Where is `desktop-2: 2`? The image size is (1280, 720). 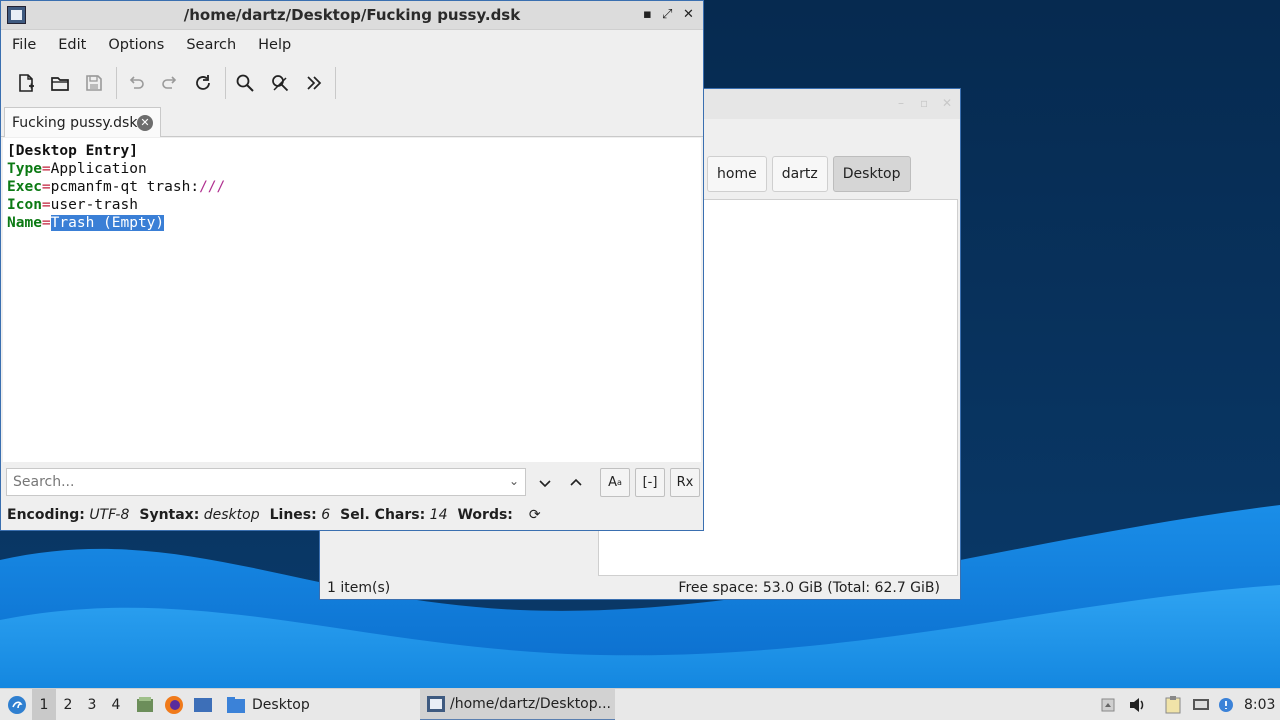
desktop-2: 2 is located at coordinates (68, 704).